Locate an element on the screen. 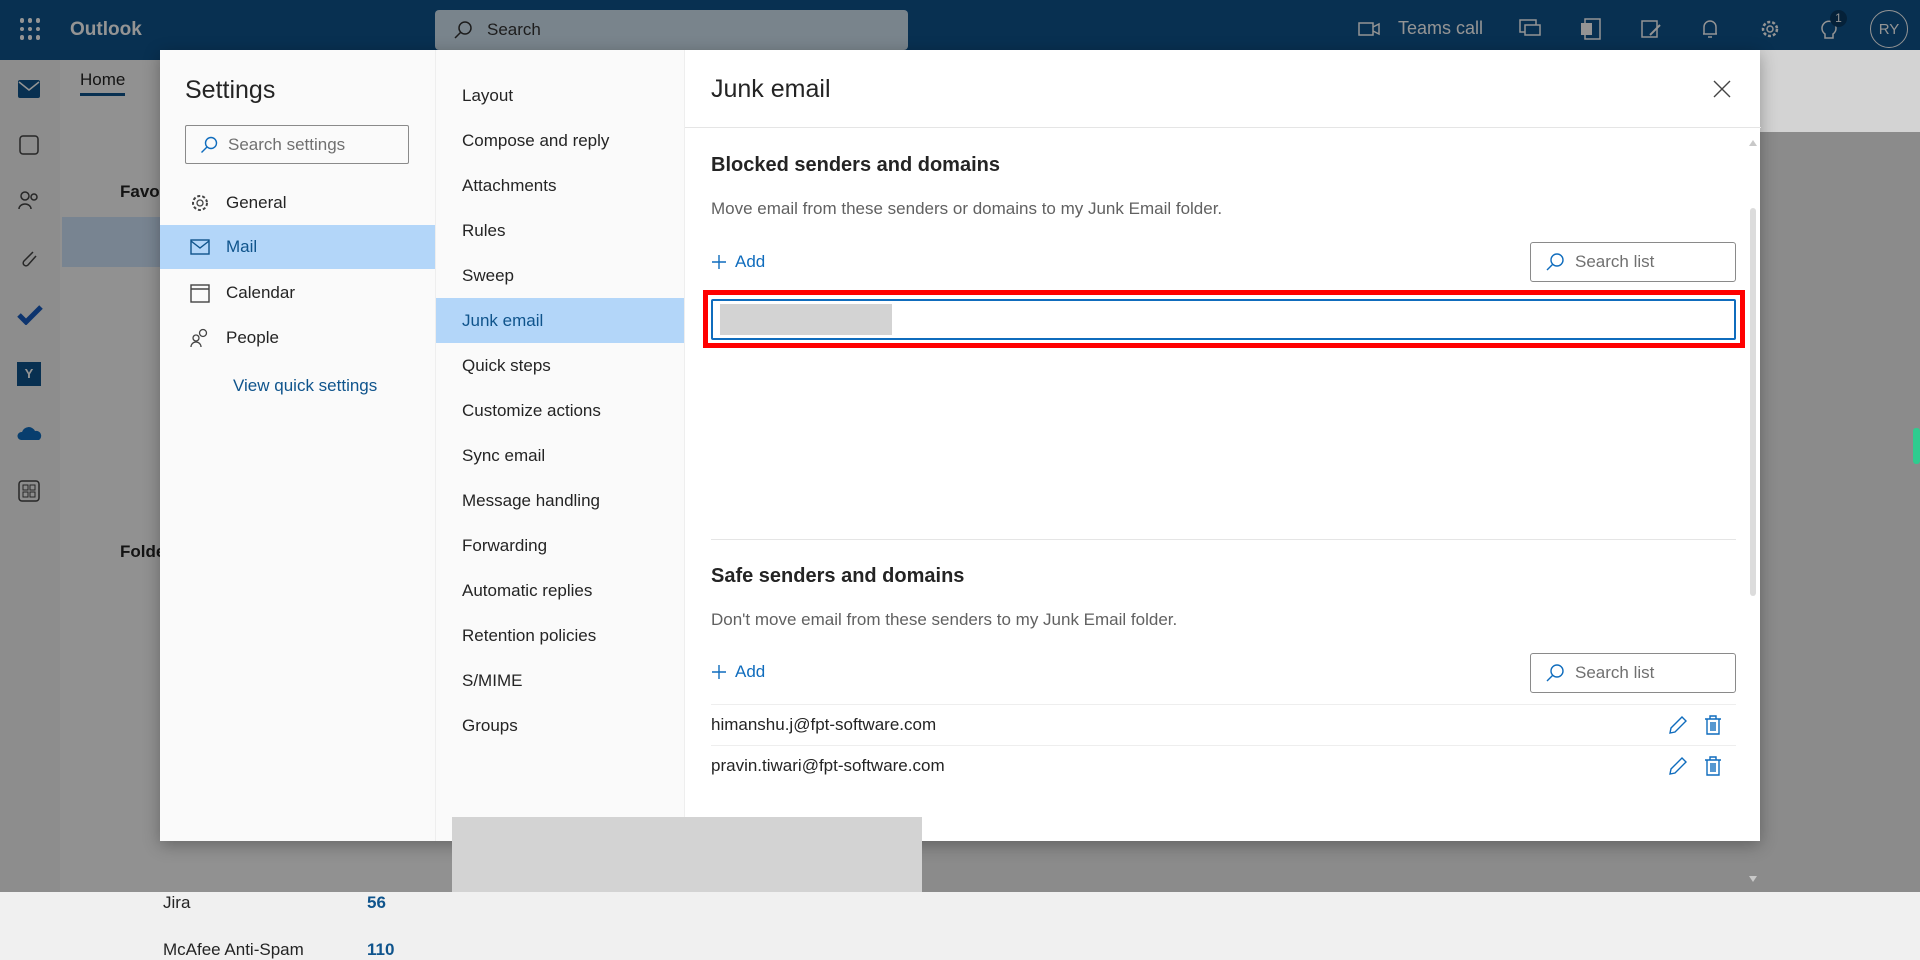  redacted-text is located at coordinates (806, 319).